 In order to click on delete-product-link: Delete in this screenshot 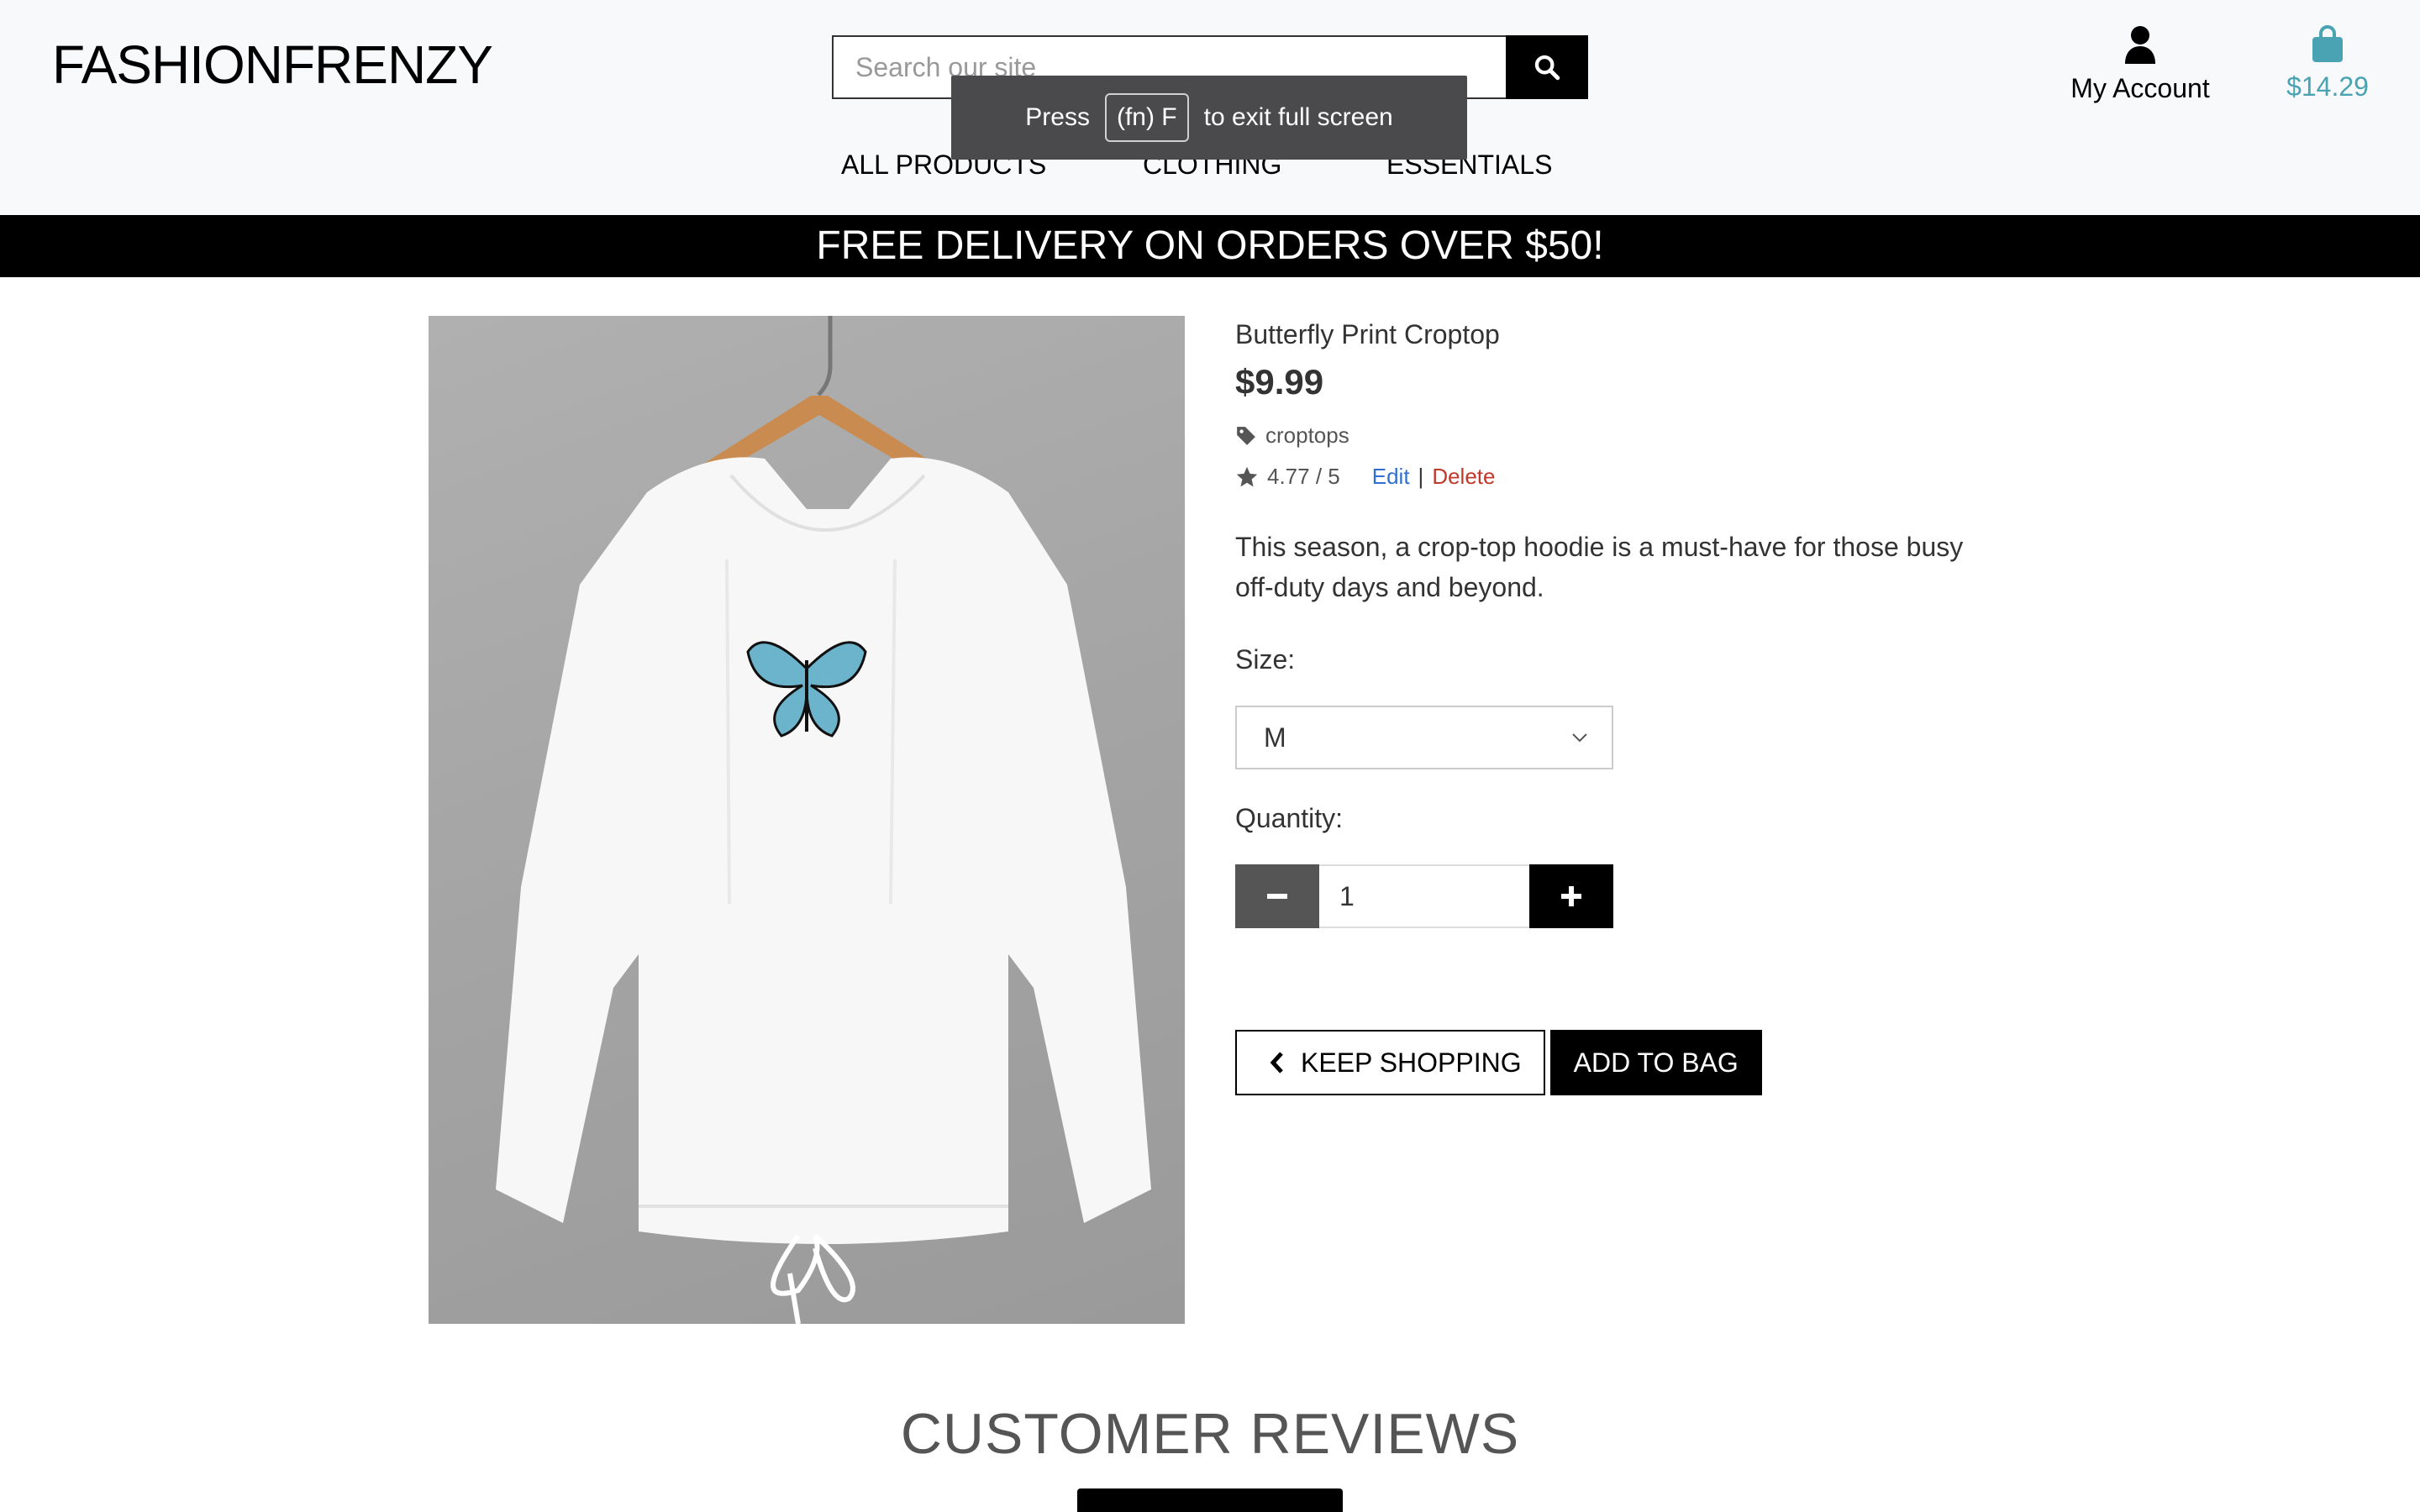, I will do `click(1464, 477)`.